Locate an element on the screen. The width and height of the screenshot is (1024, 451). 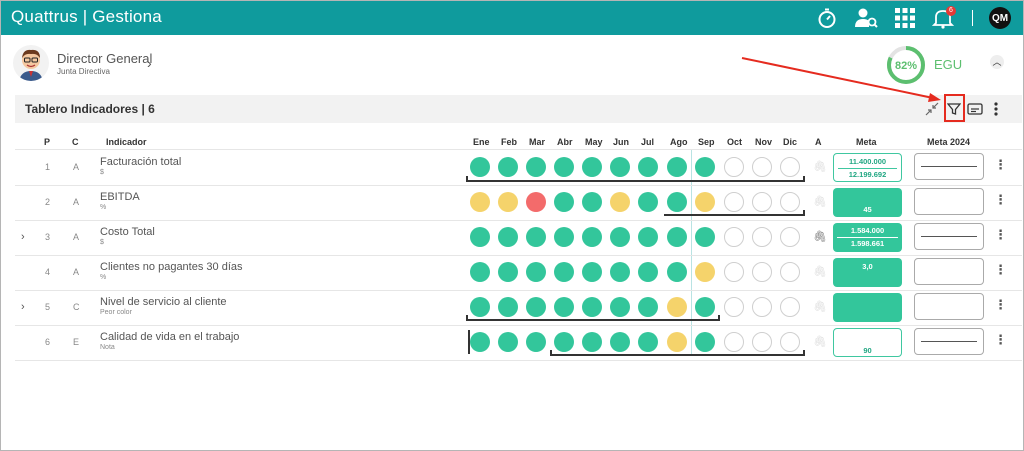
annotation-arrow is located at coordinates (841, 79).